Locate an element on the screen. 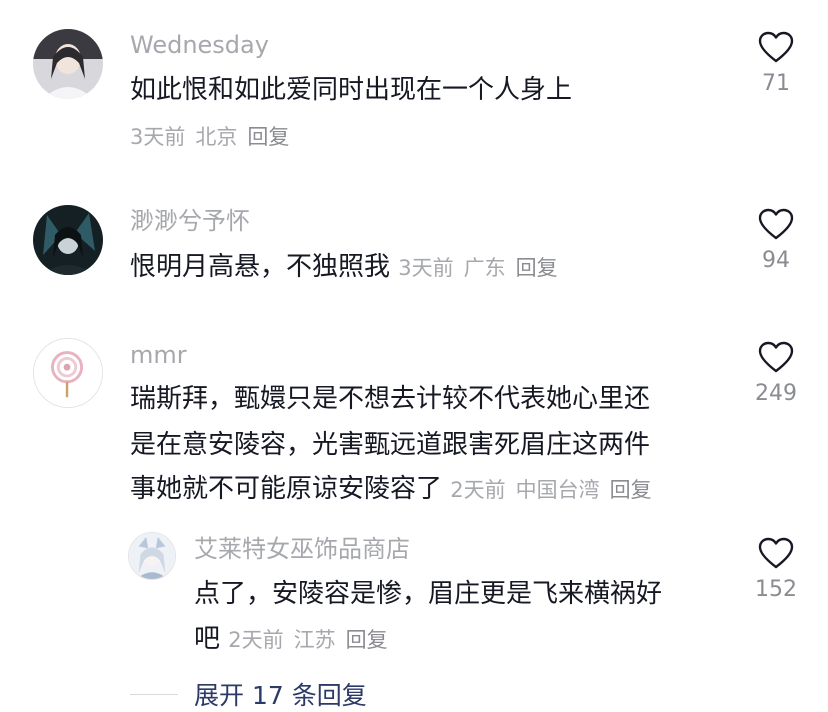  reply-meta: 2天前 江苏 回复 is located at coordinates (312, 640).